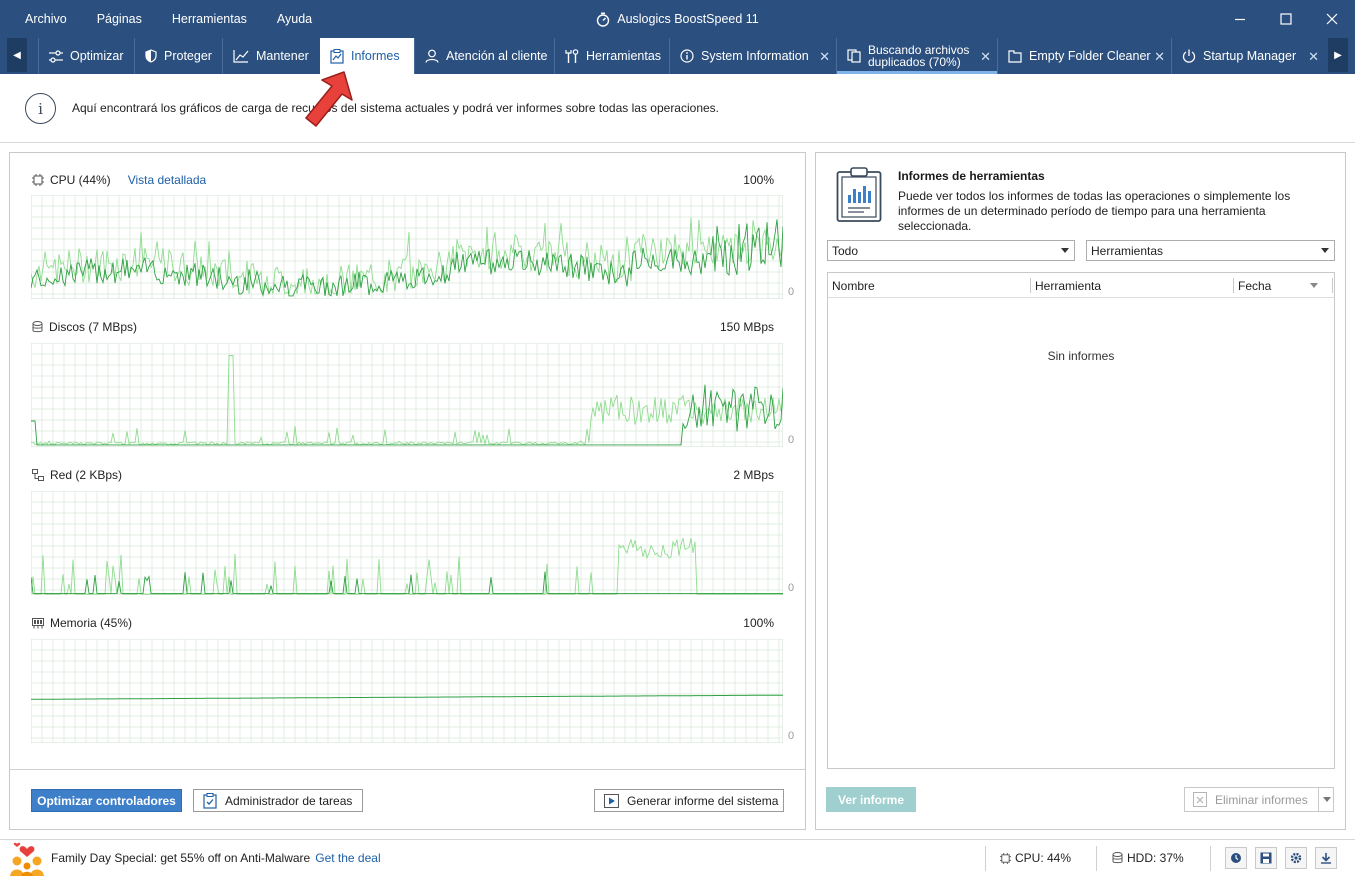 The image size is (1355, 876). I want to click on tab-system-information: System Information ✕, so click(752, 56).